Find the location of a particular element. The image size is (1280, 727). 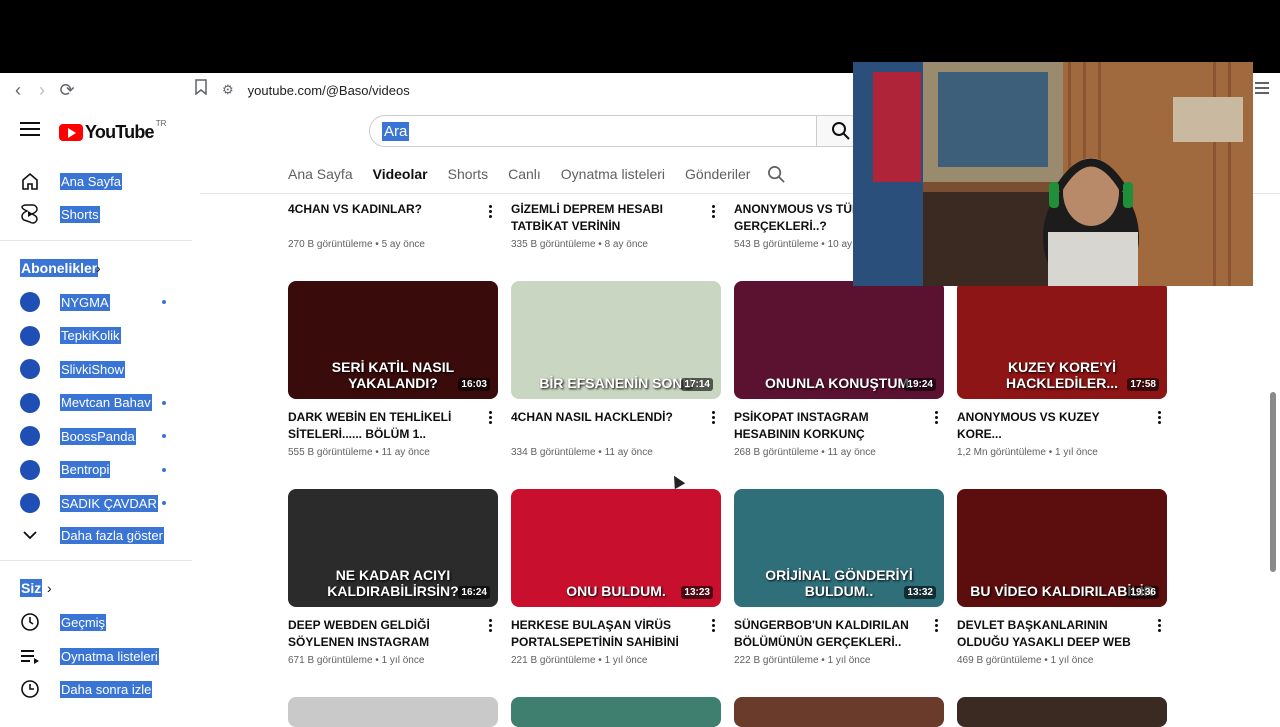

search-input: Ara is located at coordinates (593, 131).